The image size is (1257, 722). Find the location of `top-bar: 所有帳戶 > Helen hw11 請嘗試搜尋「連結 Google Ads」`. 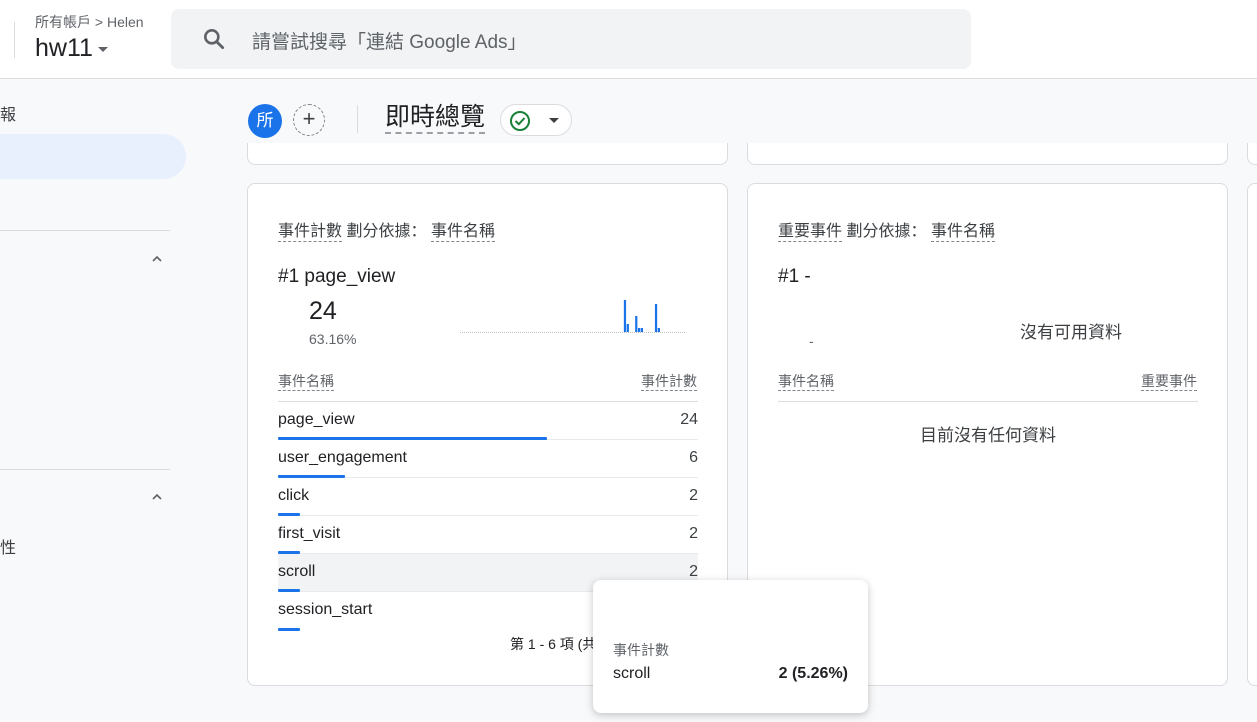

top-bar: 所有帳戶 > Helen hw11 請嘗試搜尋「連結 Google Ads」 is located at coordinates (628, 39).